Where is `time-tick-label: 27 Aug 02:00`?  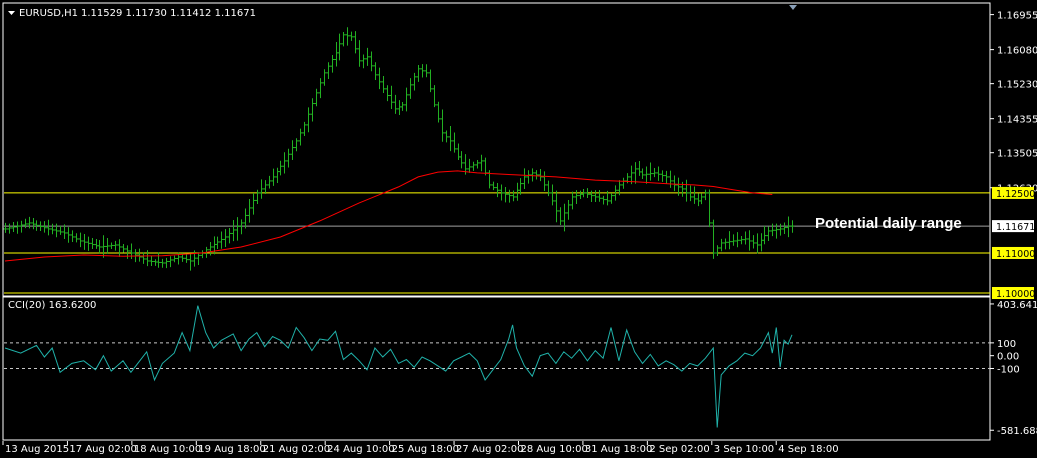 time-tick-label: 27 Aug 02:00 is located at coordinates (489, 449).